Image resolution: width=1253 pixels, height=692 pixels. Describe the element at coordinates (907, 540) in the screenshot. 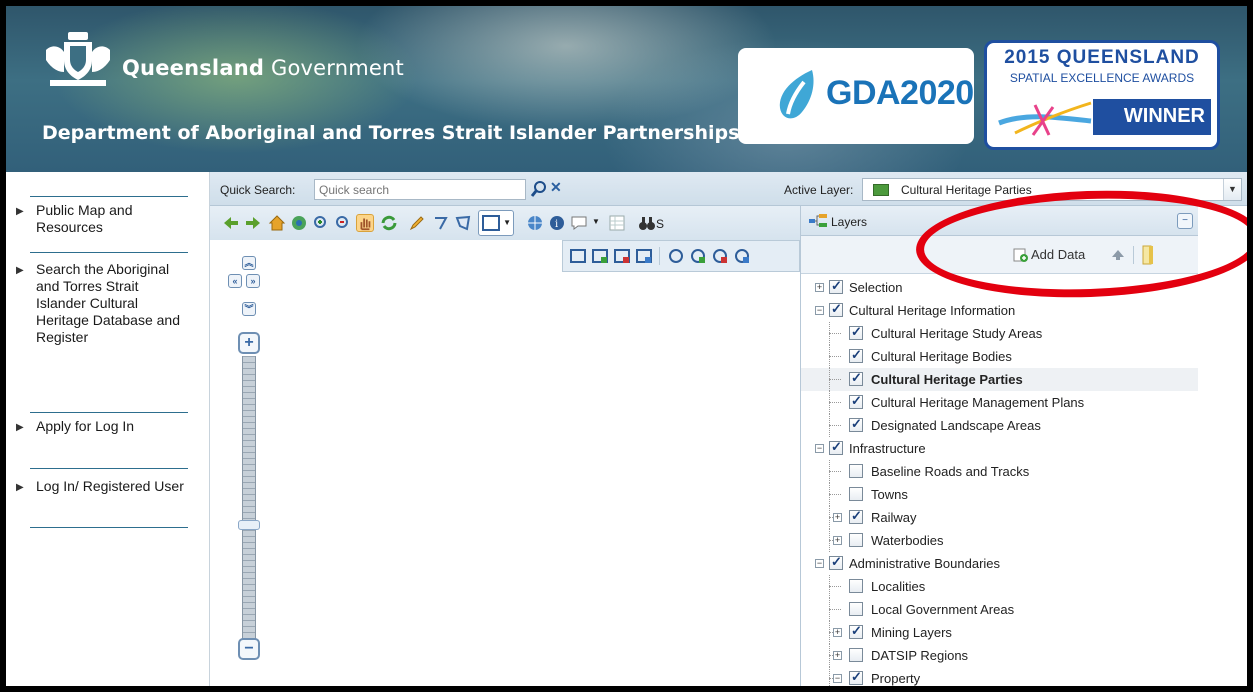

I see `layer-label: Waterbodies` at that location.